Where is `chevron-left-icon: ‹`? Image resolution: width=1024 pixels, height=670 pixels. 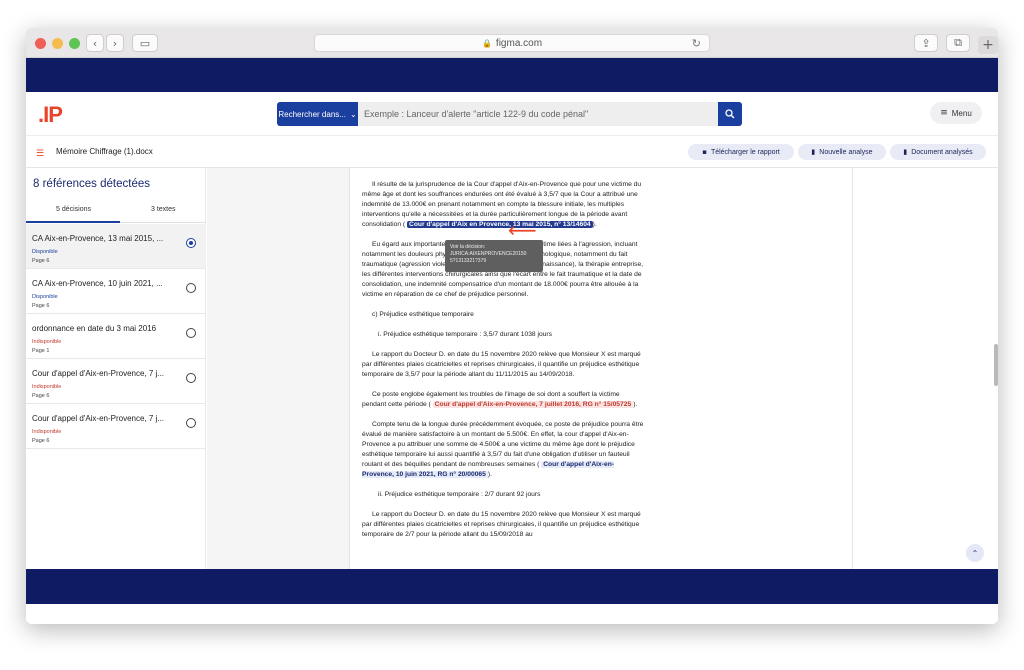
chevron-left-icon: ‹ is located at coordinates (95, 43).